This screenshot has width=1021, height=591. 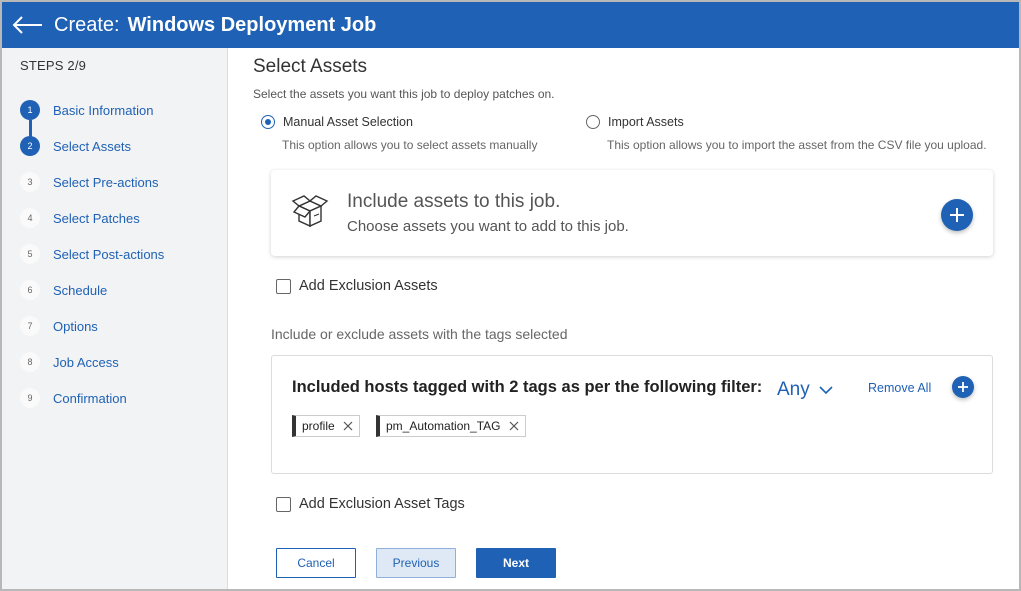 I want to click on step-job-access: 8 Job Access, so click(x=69, y=362).